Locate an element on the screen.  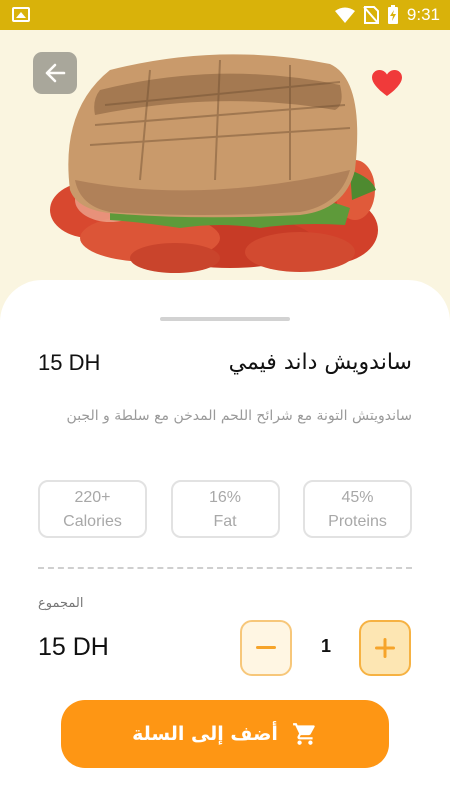
decrease-quantity-button is located at coordinates (266, 648).